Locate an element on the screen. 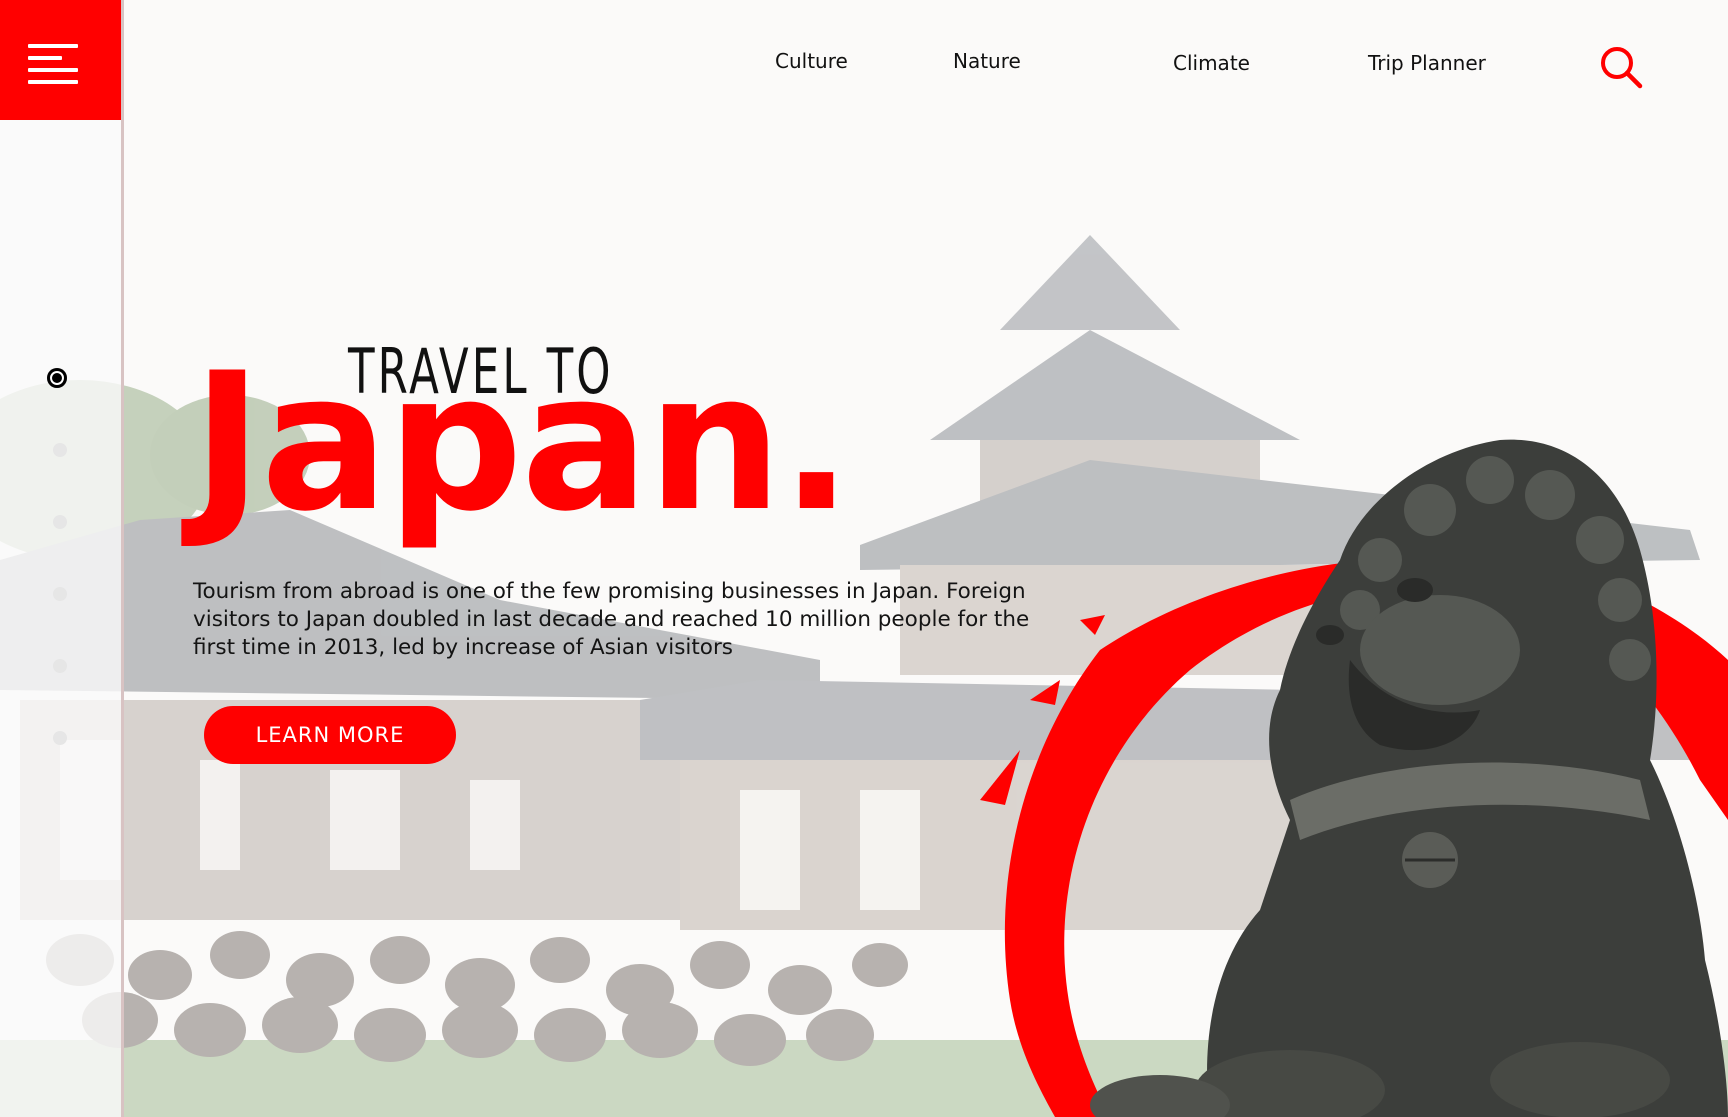 This screenshot has height=1117, width=1728. learn-more-button: LEARN MORE is located at coordinates (330, 735).